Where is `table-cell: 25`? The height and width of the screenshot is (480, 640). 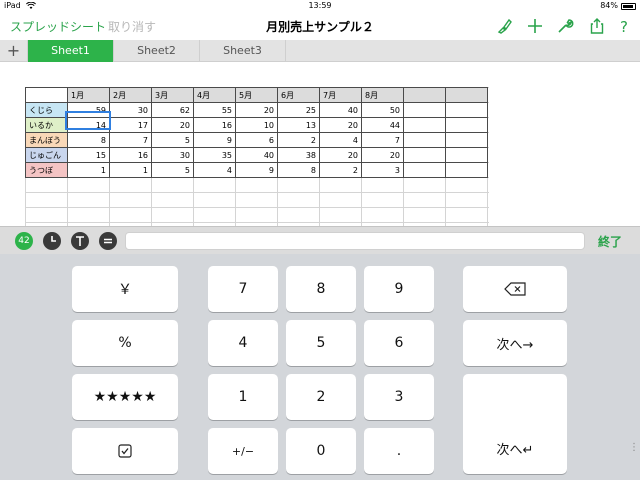 table-cell: 25 is located at coordinates (298, 110).